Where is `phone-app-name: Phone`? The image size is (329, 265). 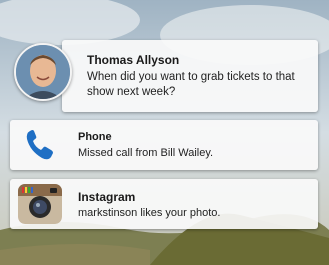 phone-app-name: Phone is located at coordinates (95, 137).